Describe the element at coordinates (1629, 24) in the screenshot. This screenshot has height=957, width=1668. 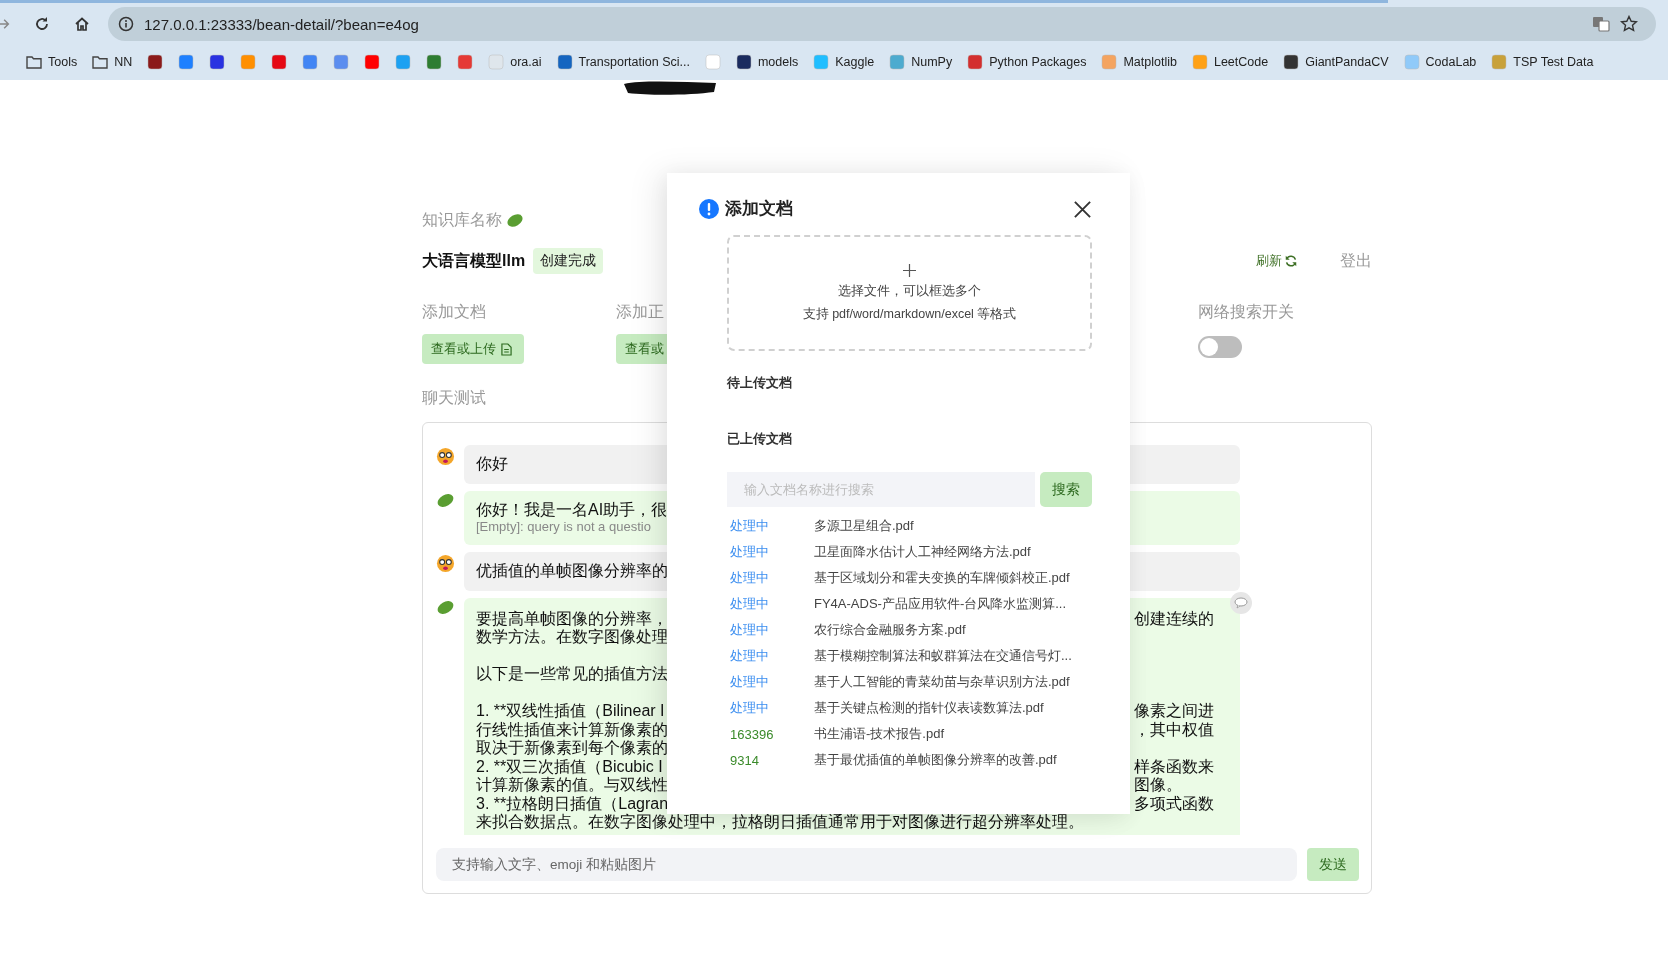
I see `star-icon` at that location.